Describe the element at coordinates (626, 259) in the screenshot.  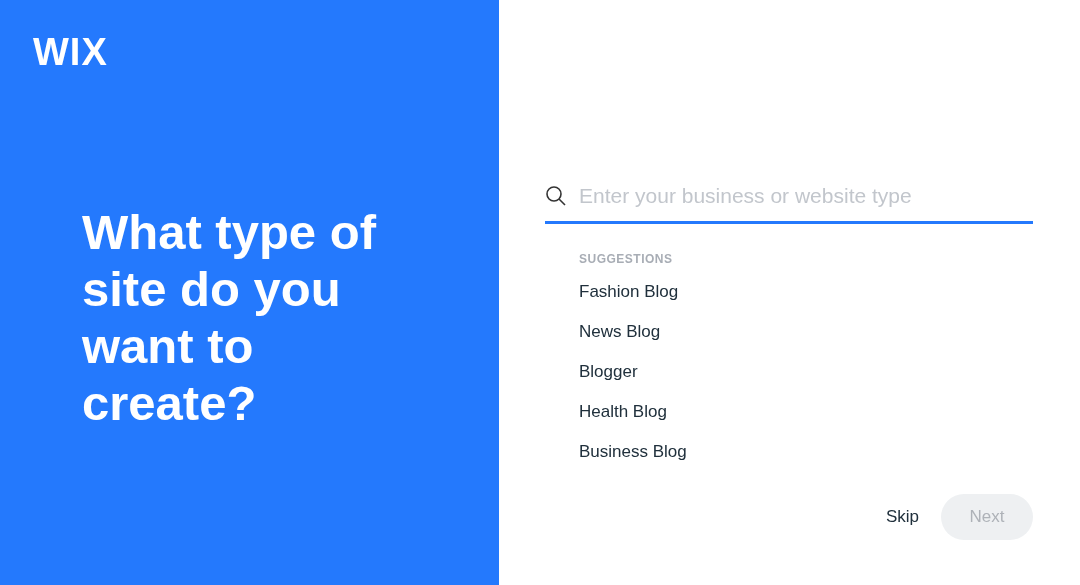
I see `suggestions-heading: SUGGESTIONS` at that location.